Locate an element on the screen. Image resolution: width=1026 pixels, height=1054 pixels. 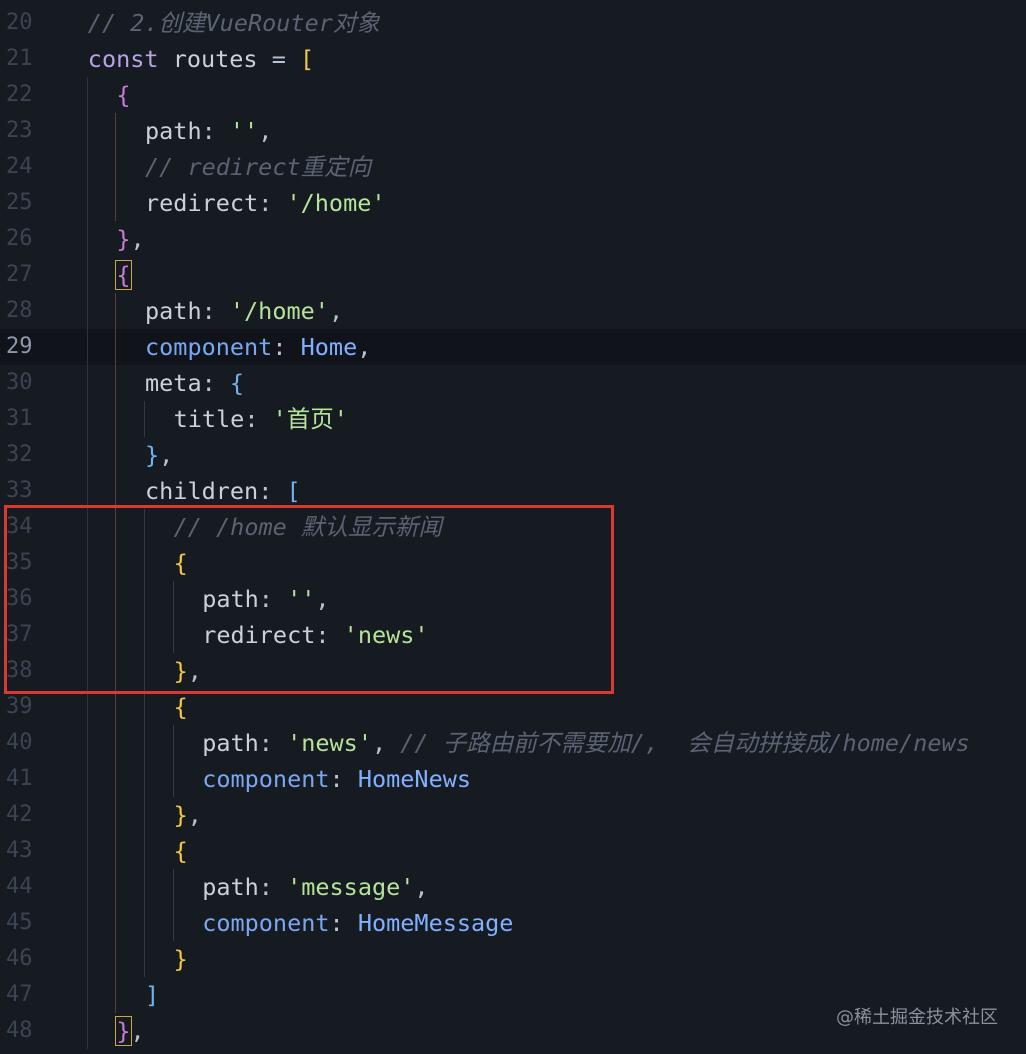
code-line: 43 { is located at coordinates (513, 851).